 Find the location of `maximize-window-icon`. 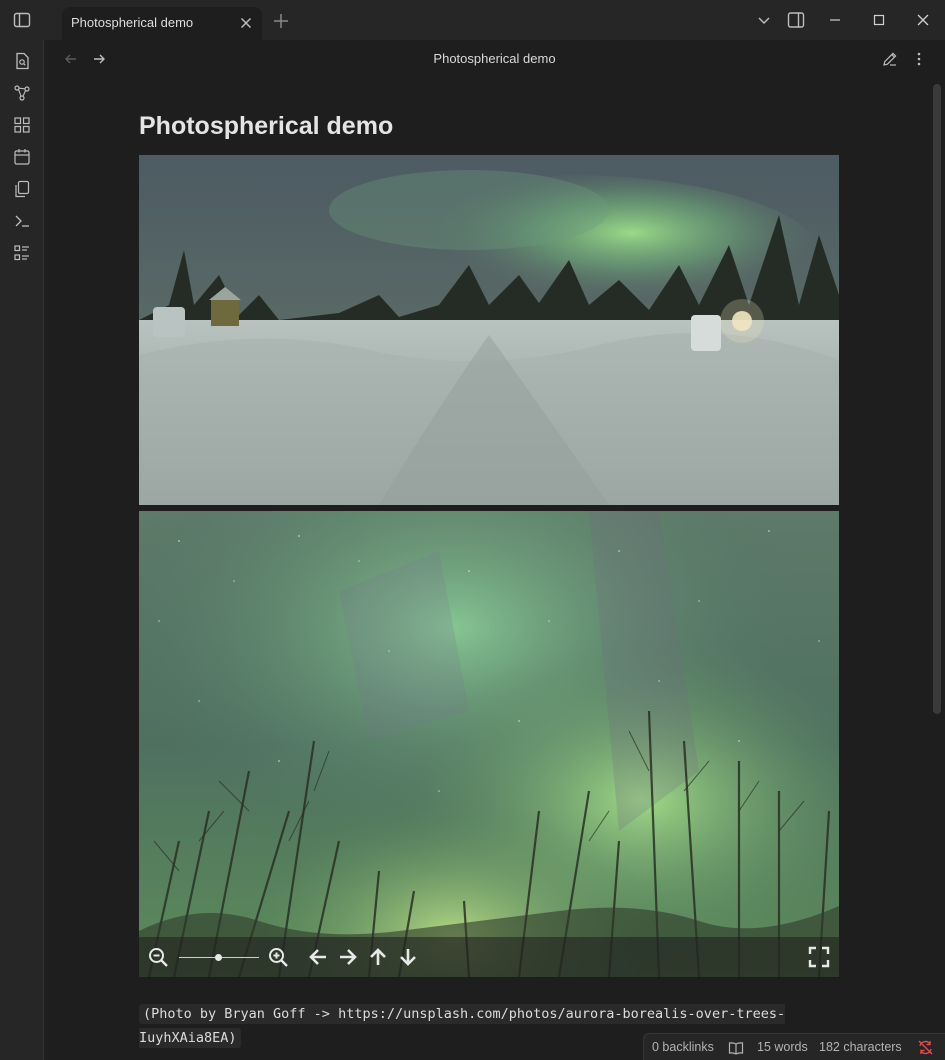

maximize-window-icon is located at coordinates (879, 20).